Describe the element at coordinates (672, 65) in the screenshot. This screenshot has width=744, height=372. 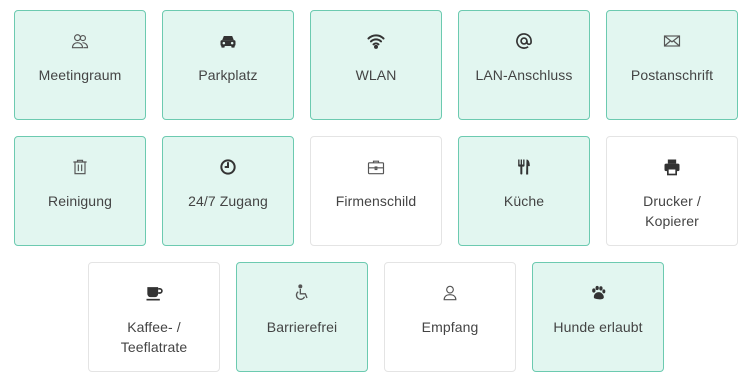
I see `amenity-tile-postanschrift: Postanschrift` at that location.